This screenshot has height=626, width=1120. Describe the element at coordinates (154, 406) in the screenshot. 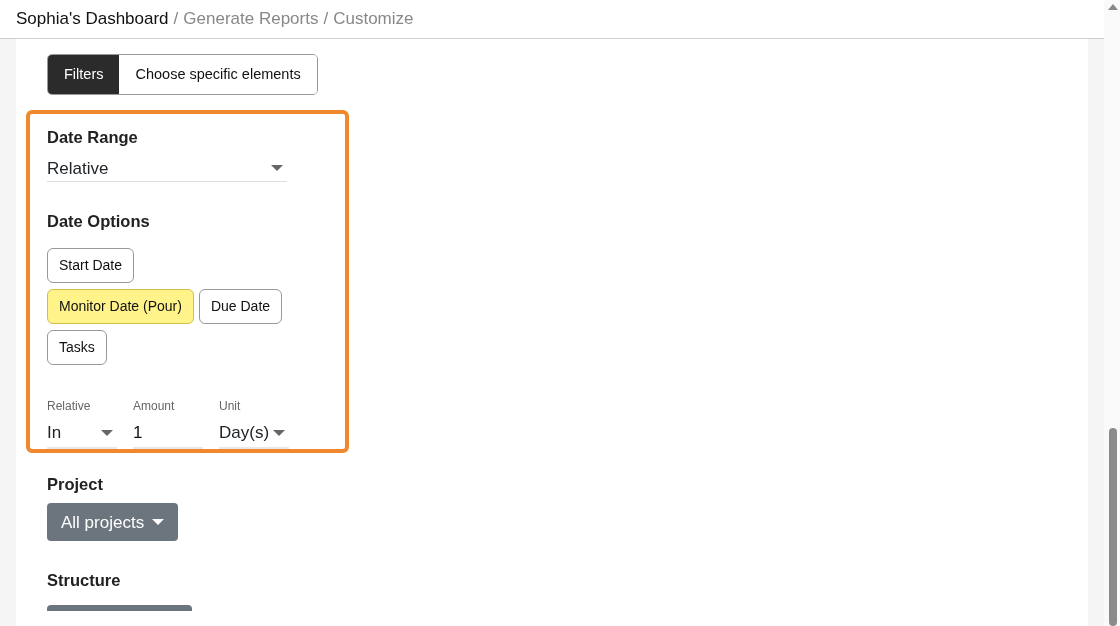

I see `field-label: Amount` at that location.